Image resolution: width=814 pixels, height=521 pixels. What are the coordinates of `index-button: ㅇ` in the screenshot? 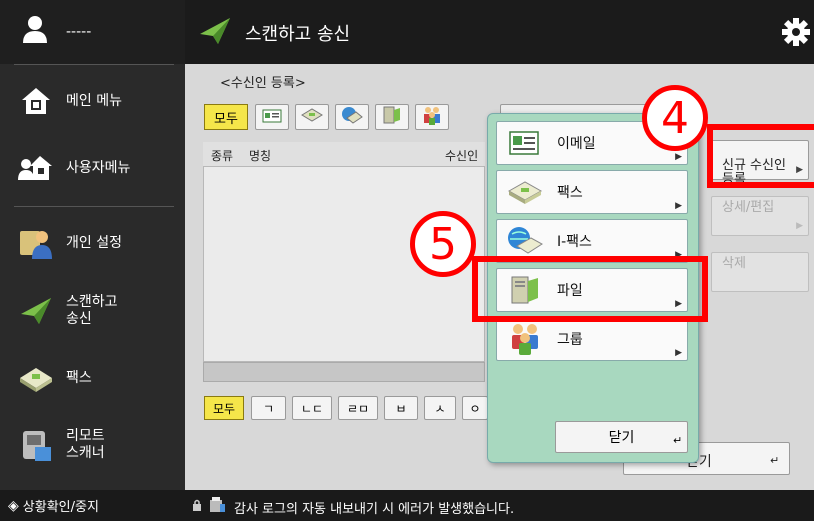 It's located at (475, 408).